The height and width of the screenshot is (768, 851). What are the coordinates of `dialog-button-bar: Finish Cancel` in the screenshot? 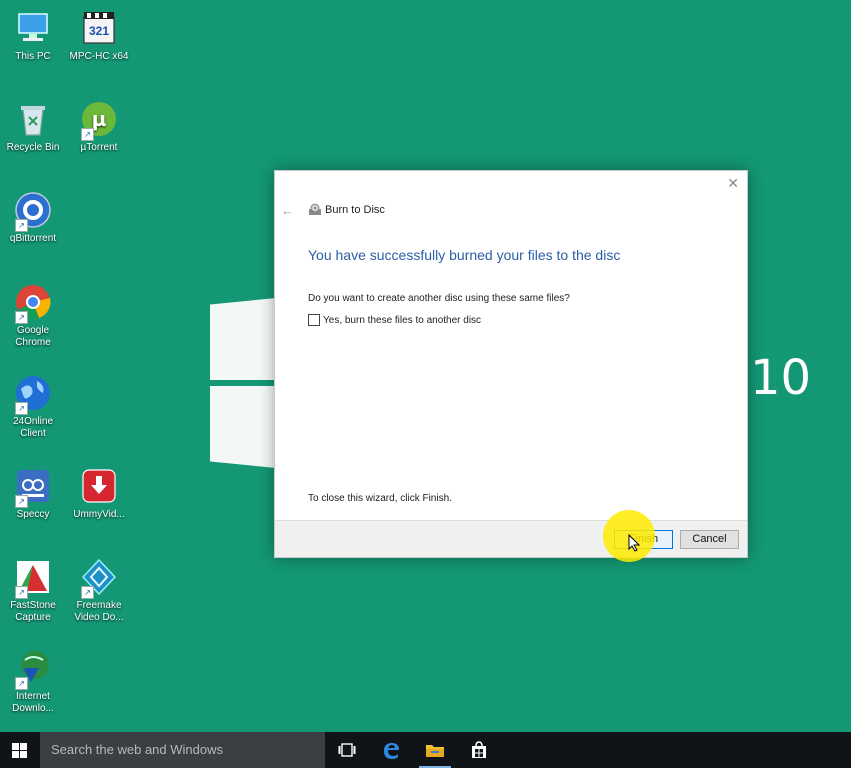 It's located at (511, 538).